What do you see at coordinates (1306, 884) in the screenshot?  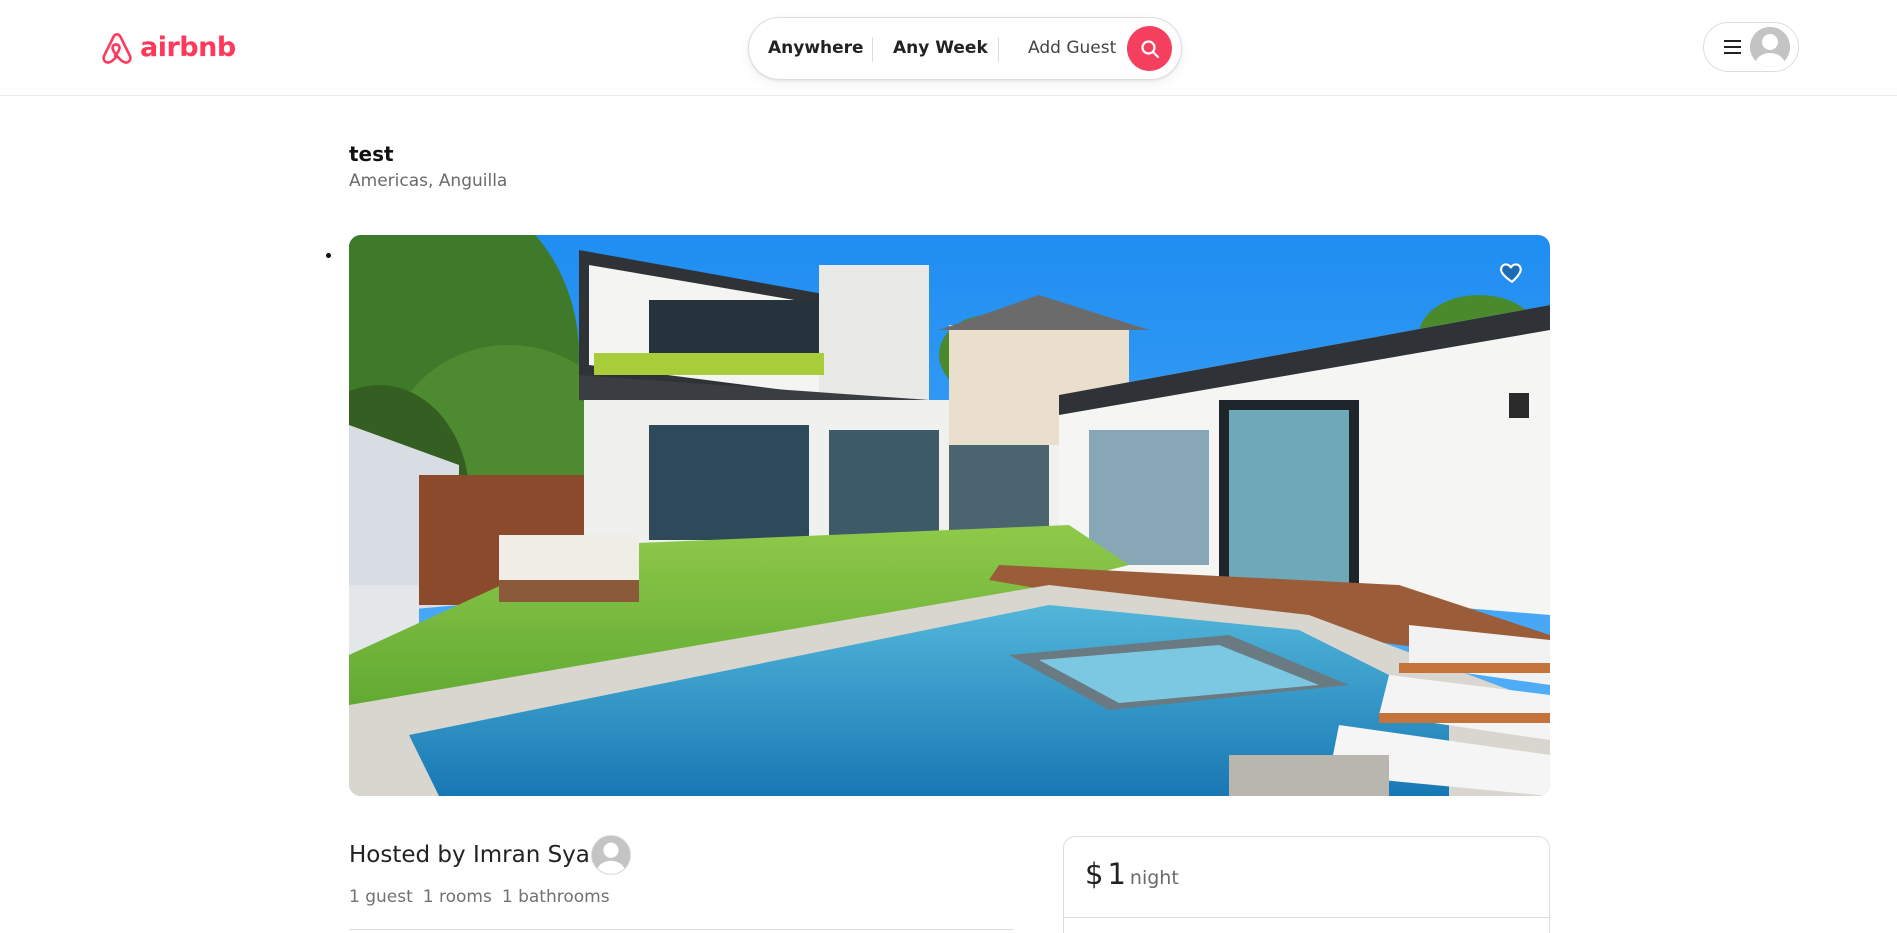 I see `booking-card: $1 night` at bounding box center [1306, 884].